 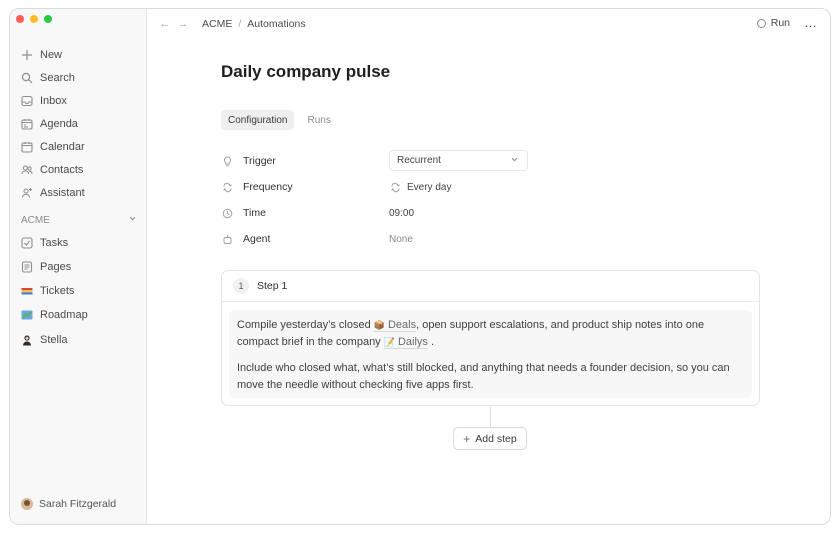 What do you see at coordinates (386, 239) in the screenshot?
I see `property-agent: Agent None` at bounding box center [386, 239].